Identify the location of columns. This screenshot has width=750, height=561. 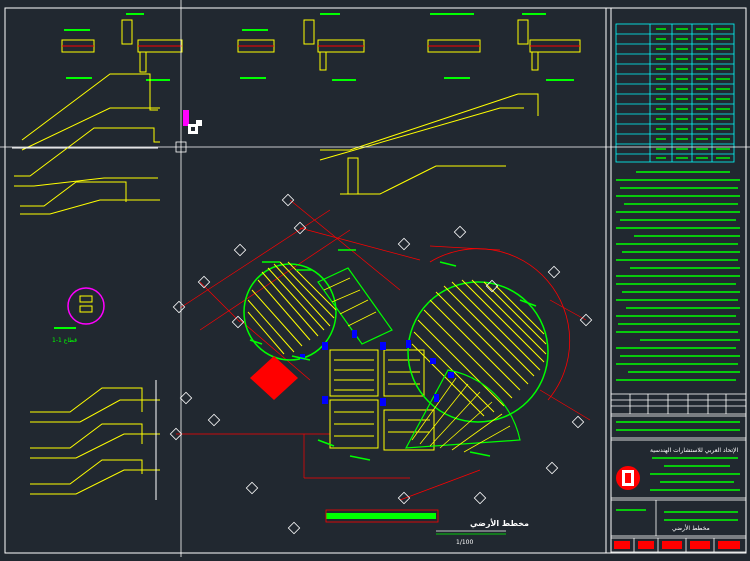
(377, 368).